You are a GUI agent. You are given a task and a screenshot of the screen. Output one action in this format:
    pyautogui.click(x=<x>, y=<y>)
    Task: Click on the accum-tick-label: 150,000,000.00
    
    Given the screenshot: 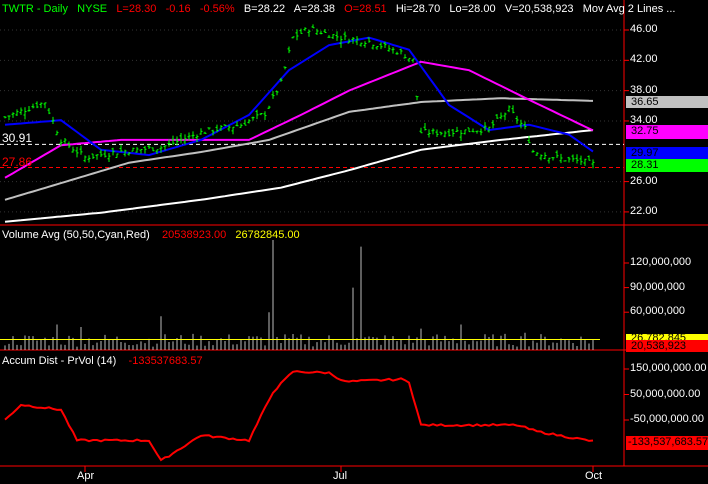 What is the action you would take?
    pyautogui.click(x=668, y=368)
    